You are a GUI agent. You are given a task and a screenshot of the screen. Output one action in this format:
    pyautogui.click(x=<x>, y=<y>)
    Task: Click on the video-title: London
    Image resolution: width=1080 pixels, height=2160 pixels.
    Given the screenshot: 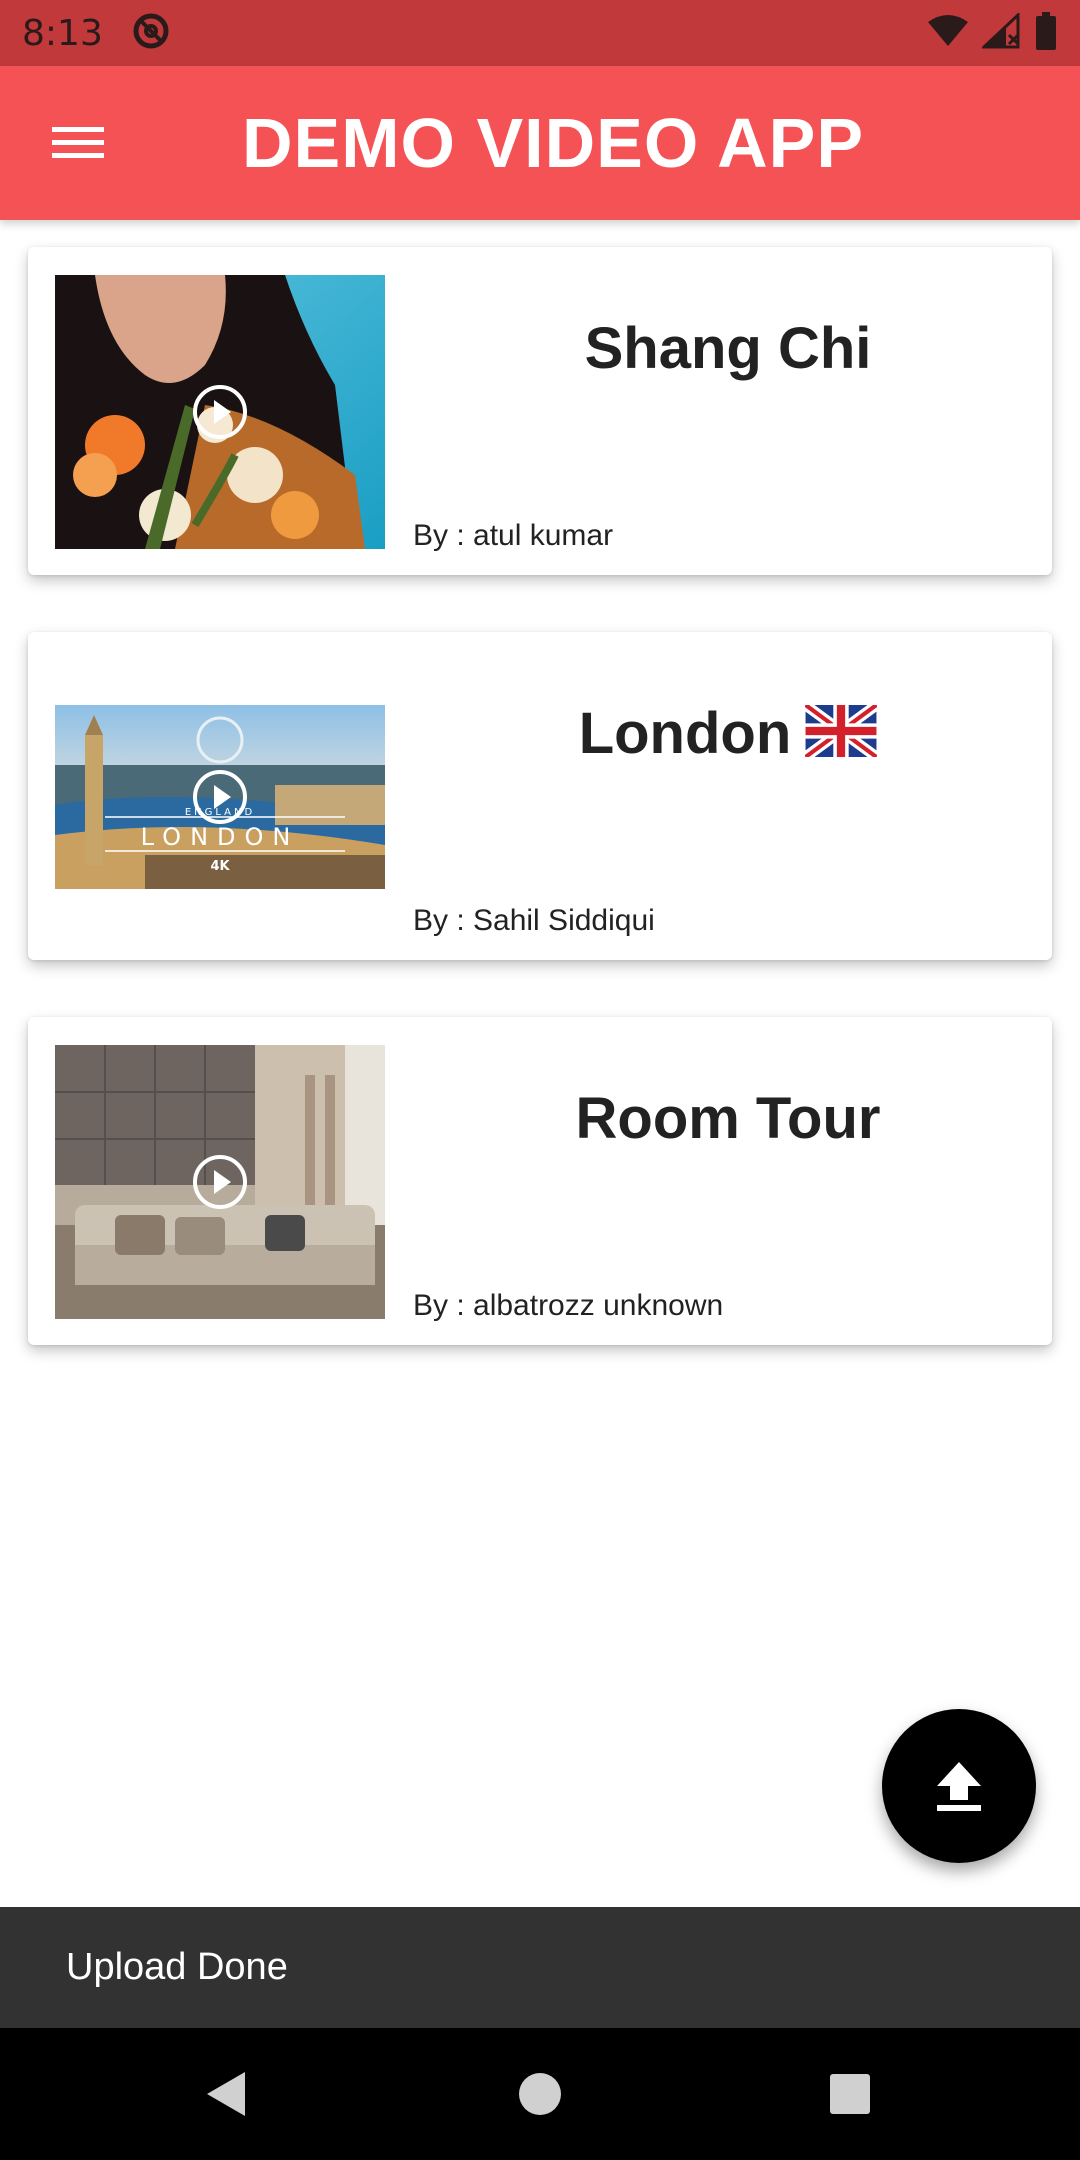 What is the action you would take?
    pyautogui.click(x=728, y=735)
    